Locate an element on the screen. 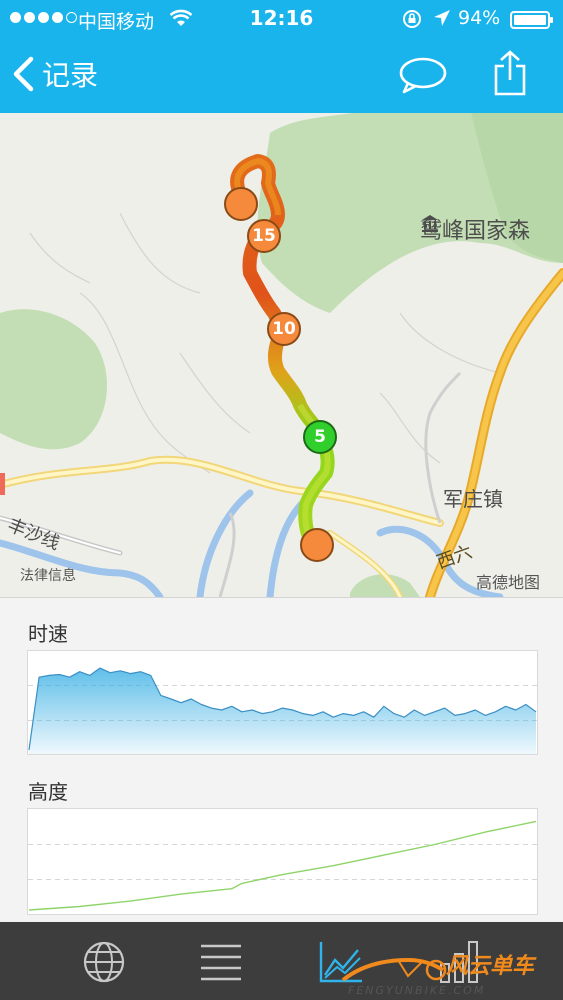 Image resolution: width=563 pixels, height=1000 pixels. battery-percent: 94% is located at coordinates (479, 18).